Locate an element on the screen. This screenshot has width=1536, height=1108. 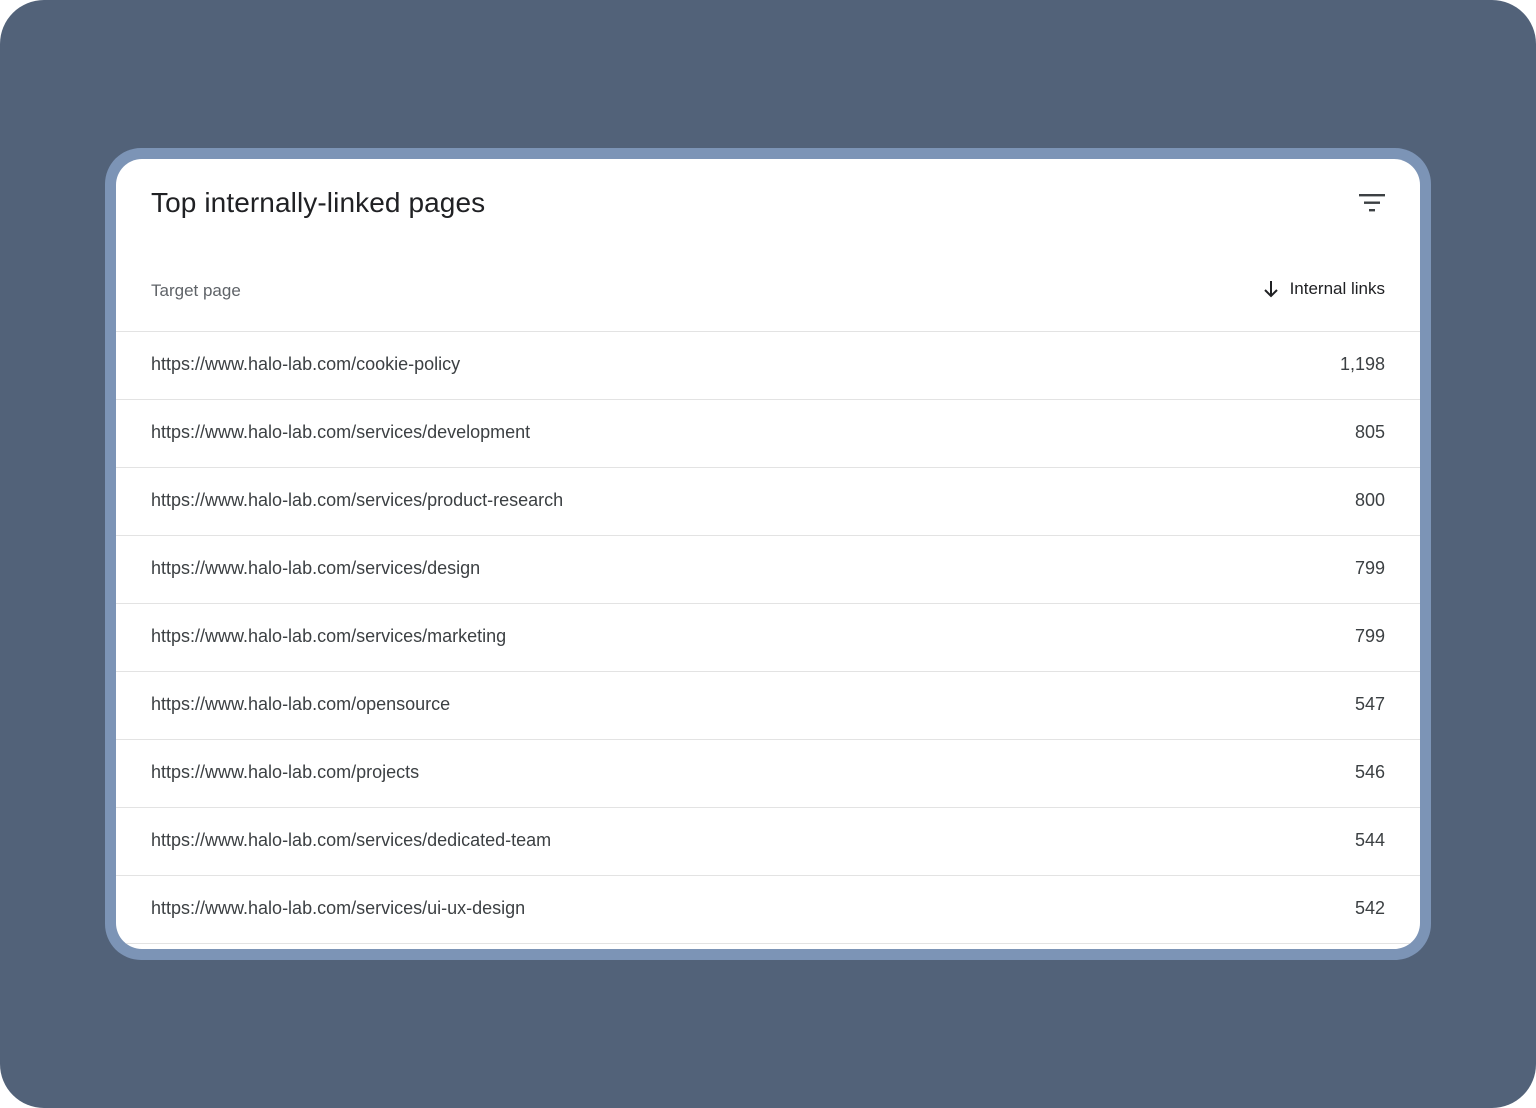
filter-icon is located at coordinates (1372, 203).